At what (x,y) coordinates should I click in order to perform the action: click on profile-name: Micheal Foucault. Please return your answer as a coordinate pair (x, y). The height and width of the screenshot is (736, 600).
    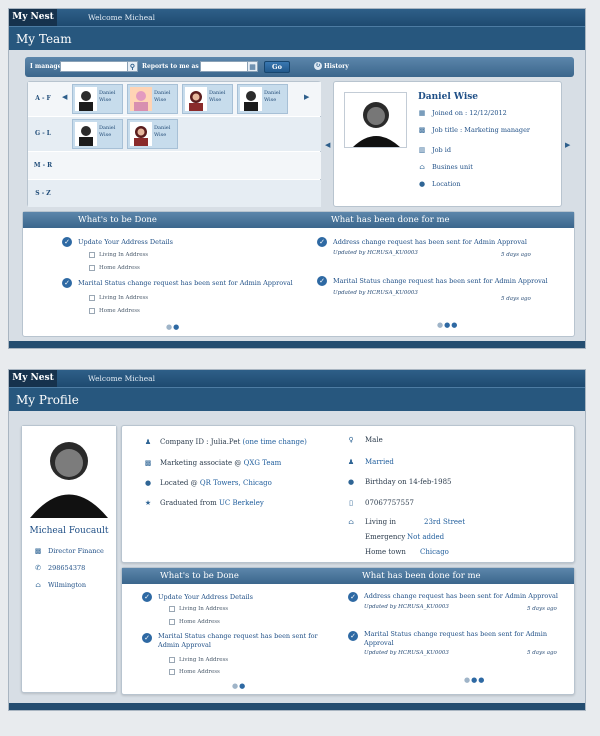
    Looking at the image, I should click on (69, 531).